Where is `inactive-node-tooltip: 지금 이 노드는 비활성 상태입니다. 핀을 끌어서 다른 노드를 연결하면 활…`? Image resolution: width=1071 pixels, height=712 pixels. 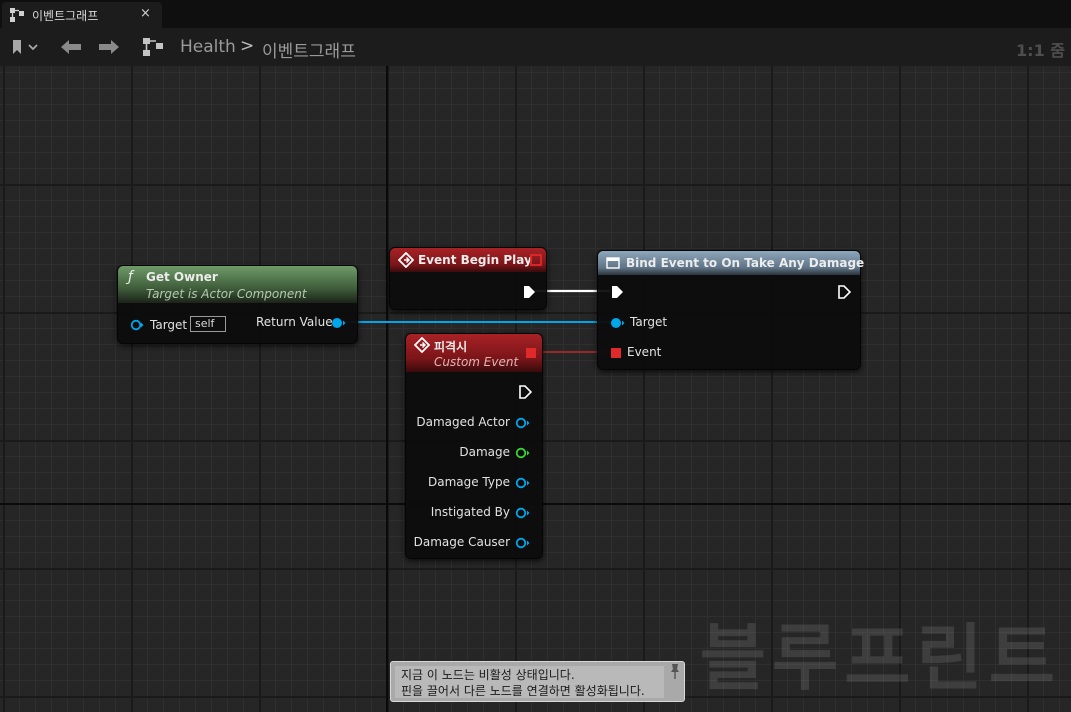
inactive-node-tooltip: 지금 이 노드는 비활성 상태입니다. 핀을 끌어서 다른 노드를 연결하면 활… is located at coordinates (537, 681).